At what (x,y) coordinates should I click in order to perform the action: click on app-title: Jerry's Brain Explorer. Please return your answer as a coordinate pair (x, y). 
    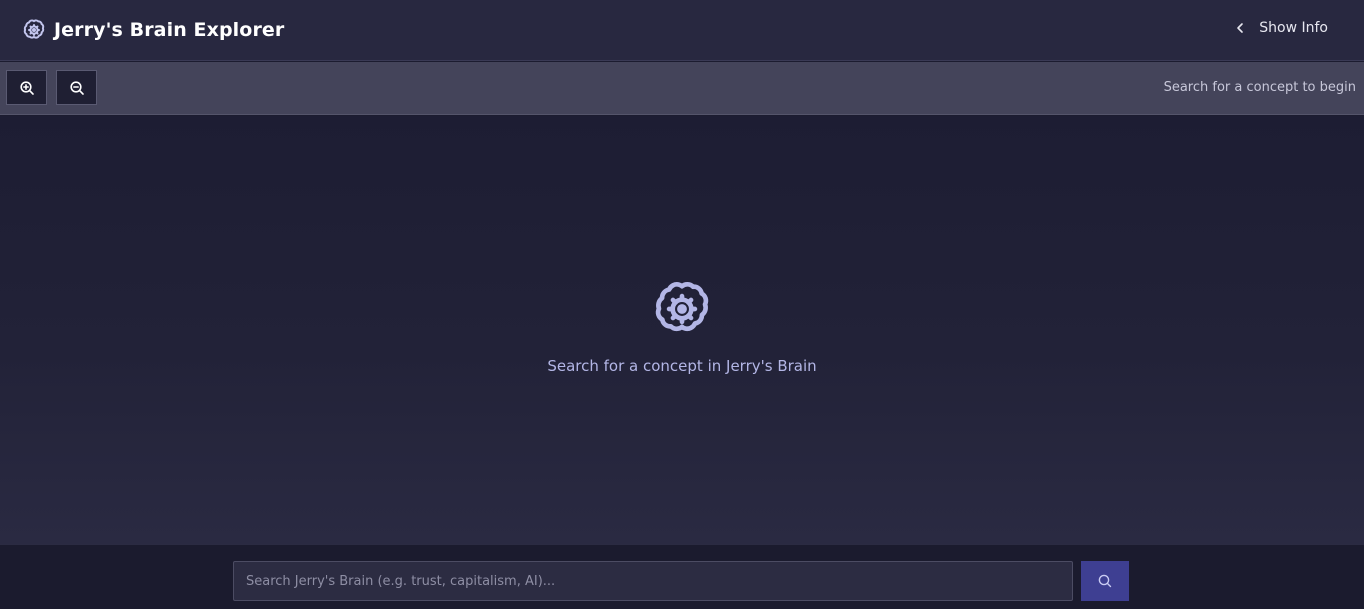
    Looking at the image, I should click on (169, 30).